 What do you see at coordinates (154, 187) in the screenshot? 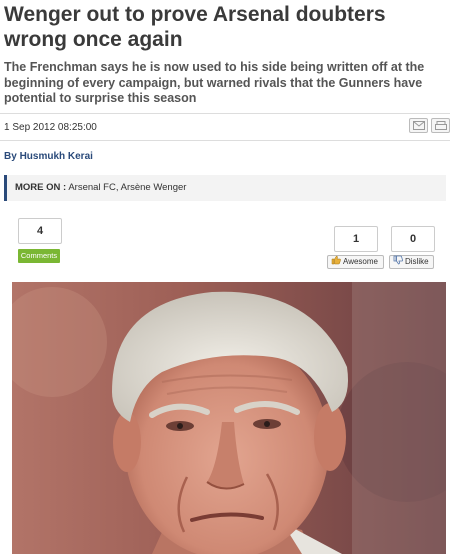
I see `more-on-link-wenger: Arsène Wenger` at bounding box center [154, 187].